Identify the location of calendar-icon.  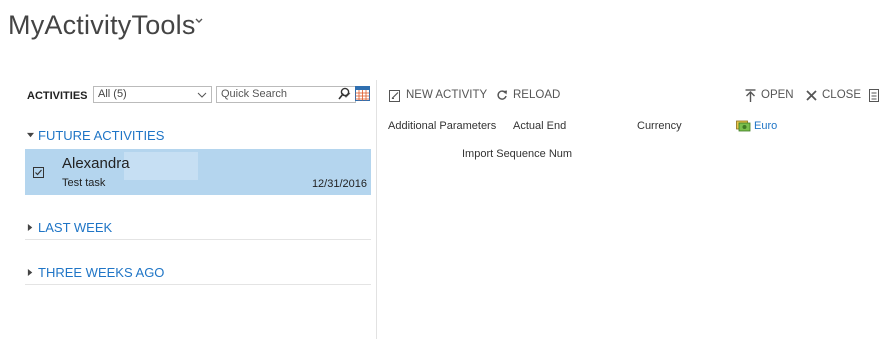
(362, 93).